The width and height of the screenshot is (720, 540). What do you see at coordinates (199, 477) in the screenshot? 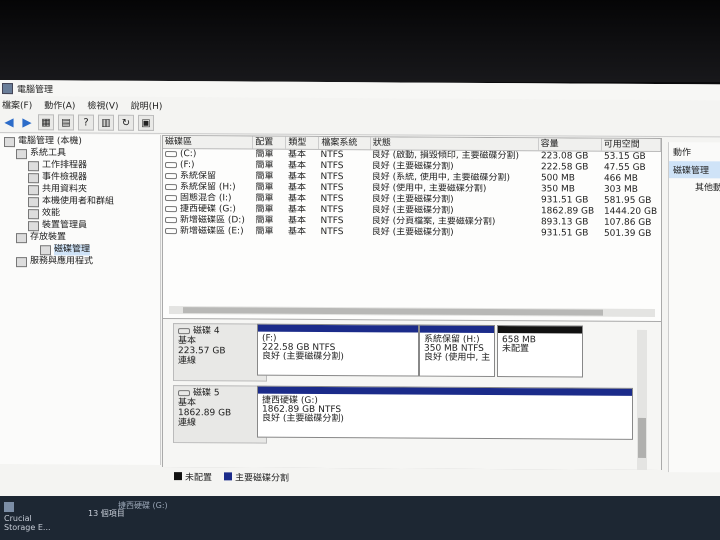
I see `legend-unallocated: 未配置` at bounding box center [199, 477].